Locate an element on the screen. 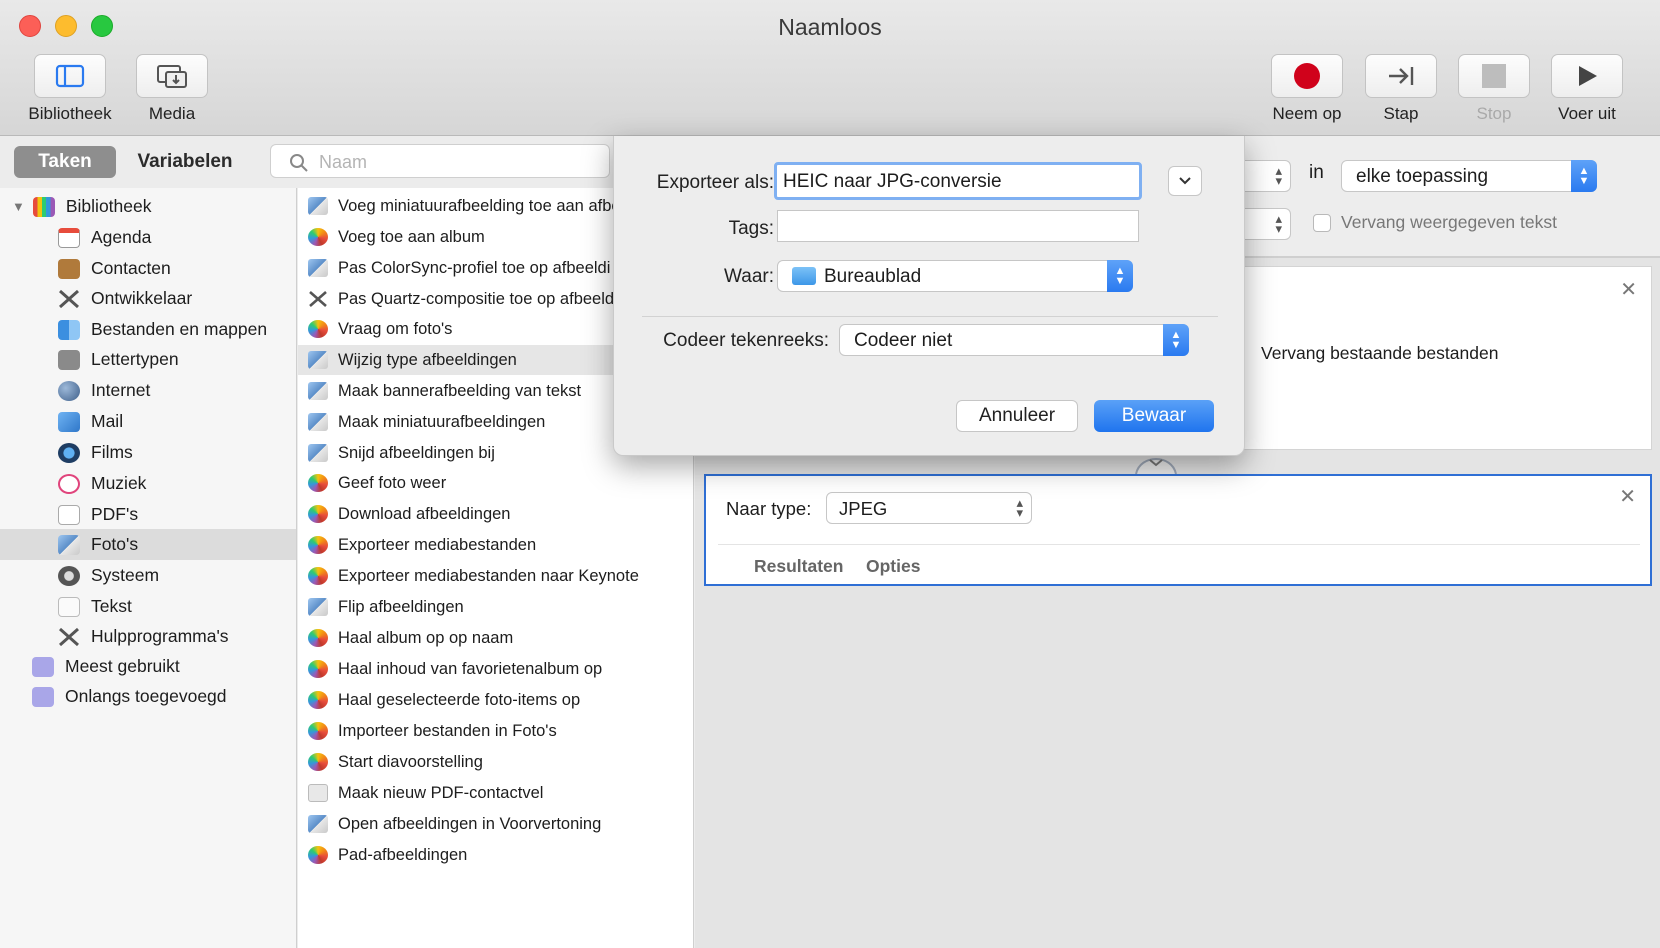  sidebar-item-internet: Internet is located at coordinates (148, 390).